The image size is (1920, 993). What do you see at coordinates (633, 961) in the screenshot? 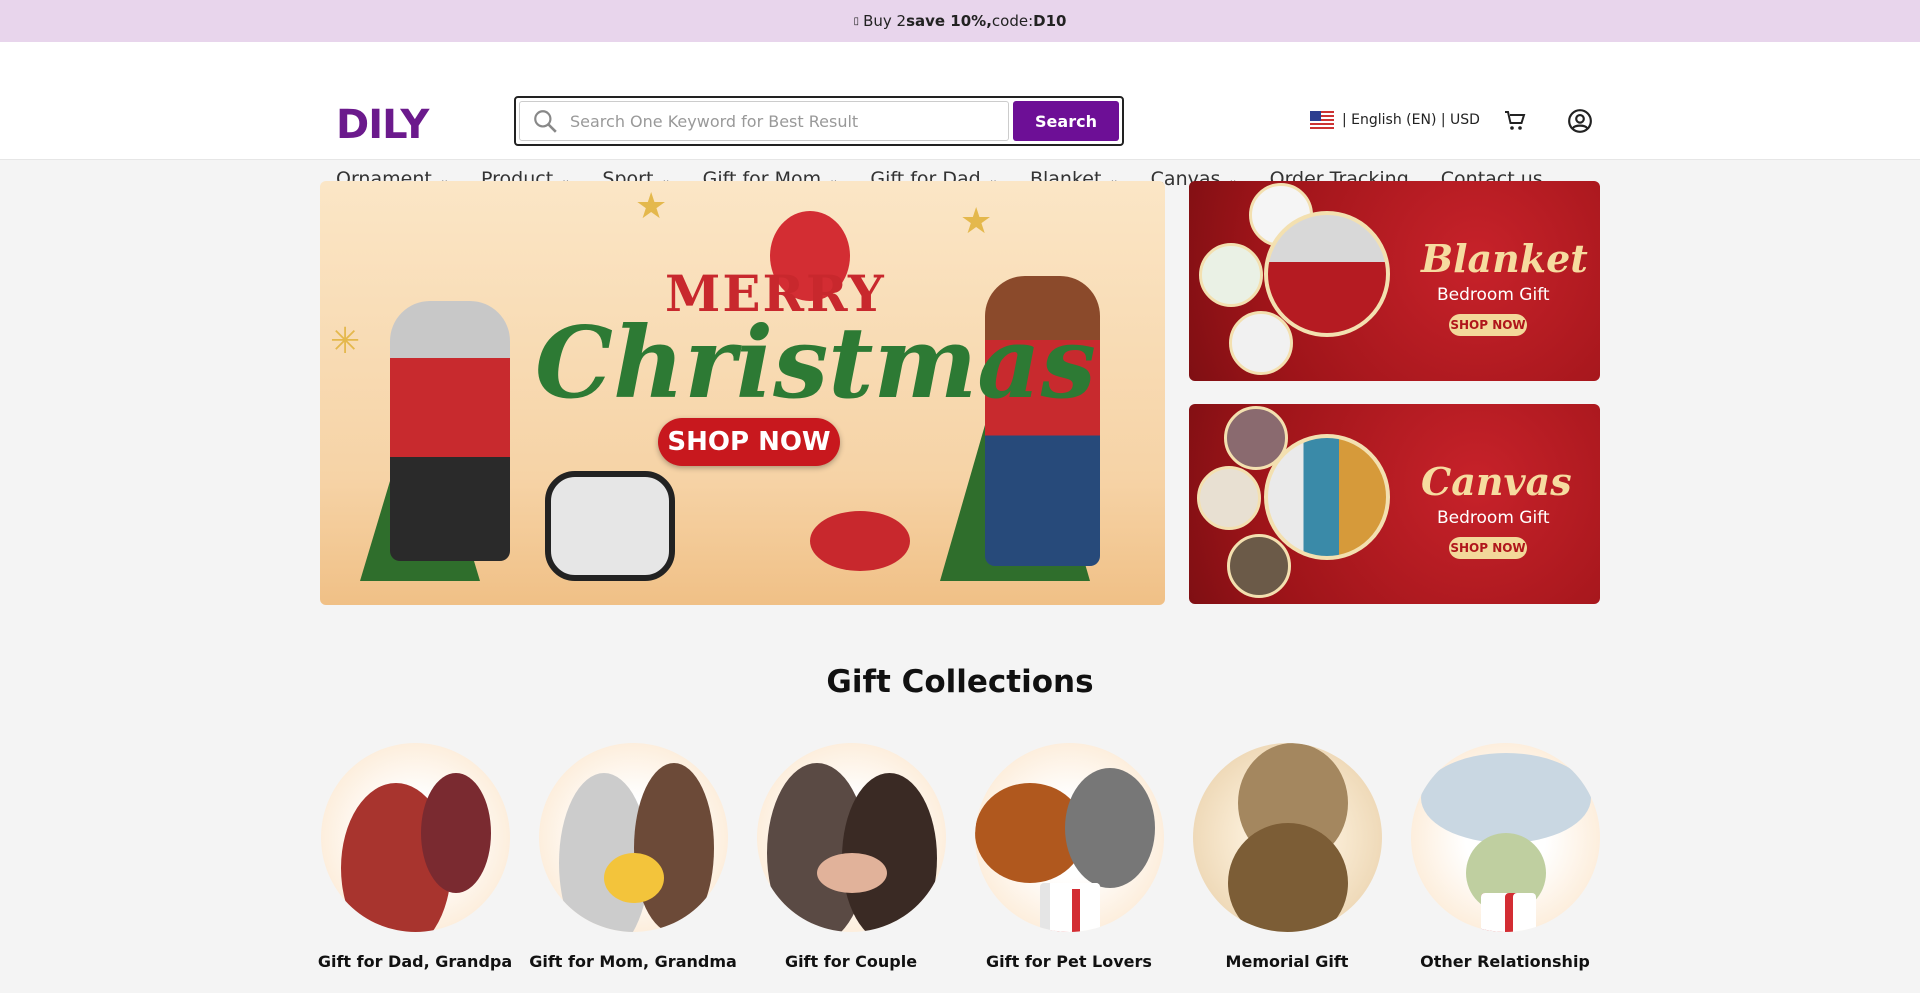
I see `collection-label: Gift for Mom, Grandma` at bounding box center [633, 961].